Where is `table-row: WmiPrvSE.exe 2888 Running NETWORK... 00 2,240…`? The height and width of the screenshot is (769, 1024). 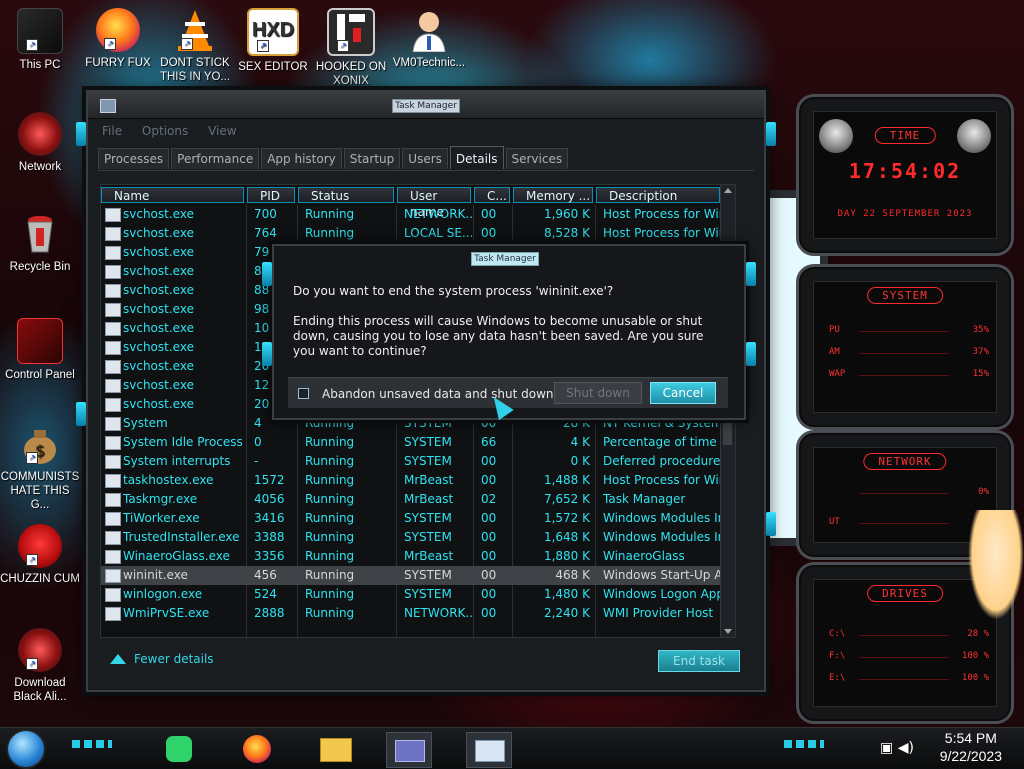 table-row: WmiPrvSE.exe 2888 Running NETWORK... 00 2,240… is located at coordinates (418, 613).